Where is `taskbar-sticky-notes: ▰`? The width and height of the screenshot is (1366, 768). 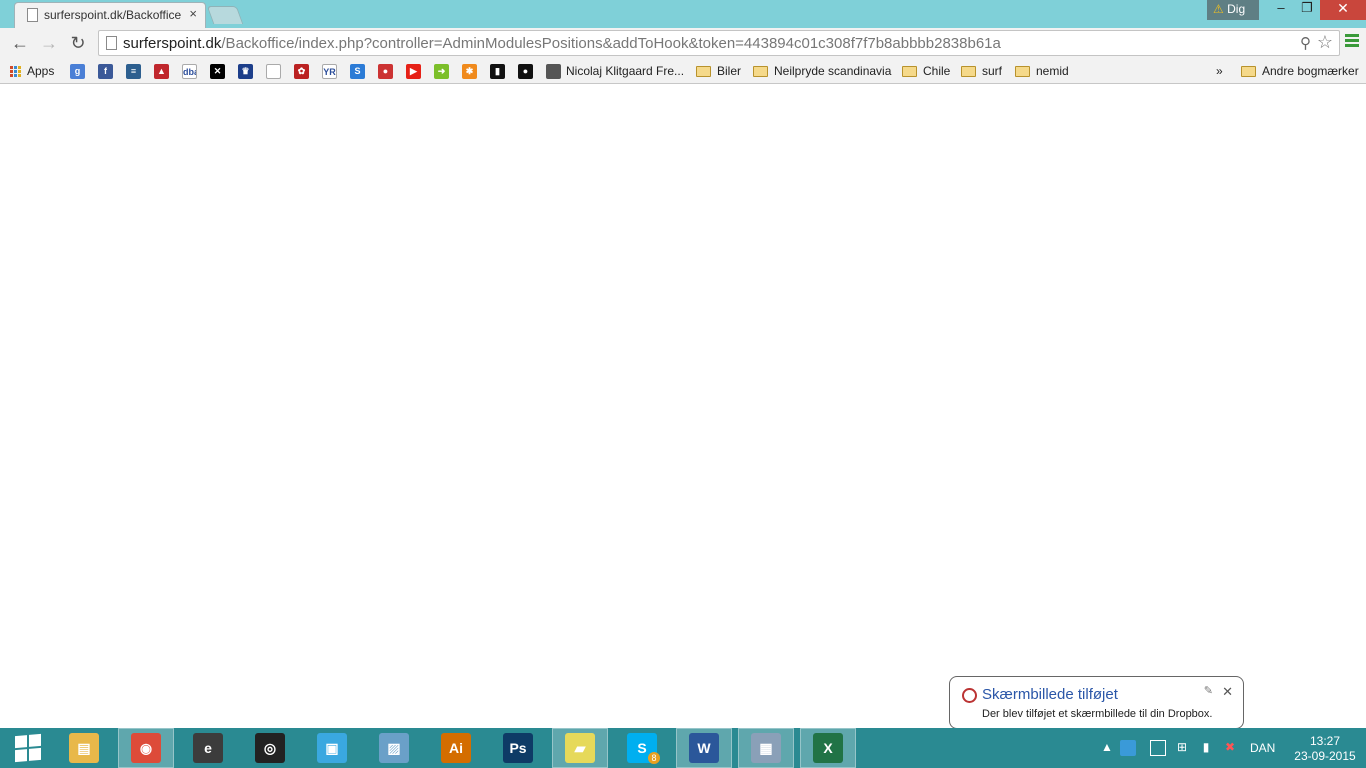
taskbar-sticky-notes: ▰ is located at coordinates (580, 748).